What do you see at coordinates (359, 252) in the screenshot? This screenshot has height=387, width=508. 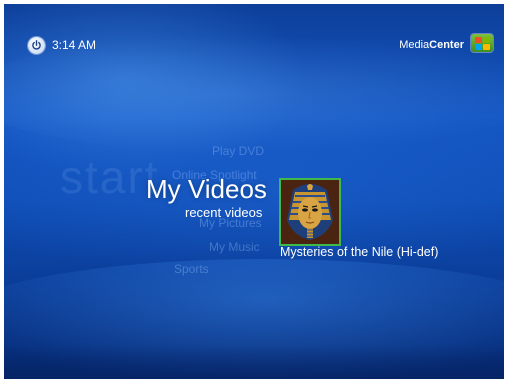 I see `video-title: Mysteries of the Nile (Hi-def)` at bounding box center [359, 252].